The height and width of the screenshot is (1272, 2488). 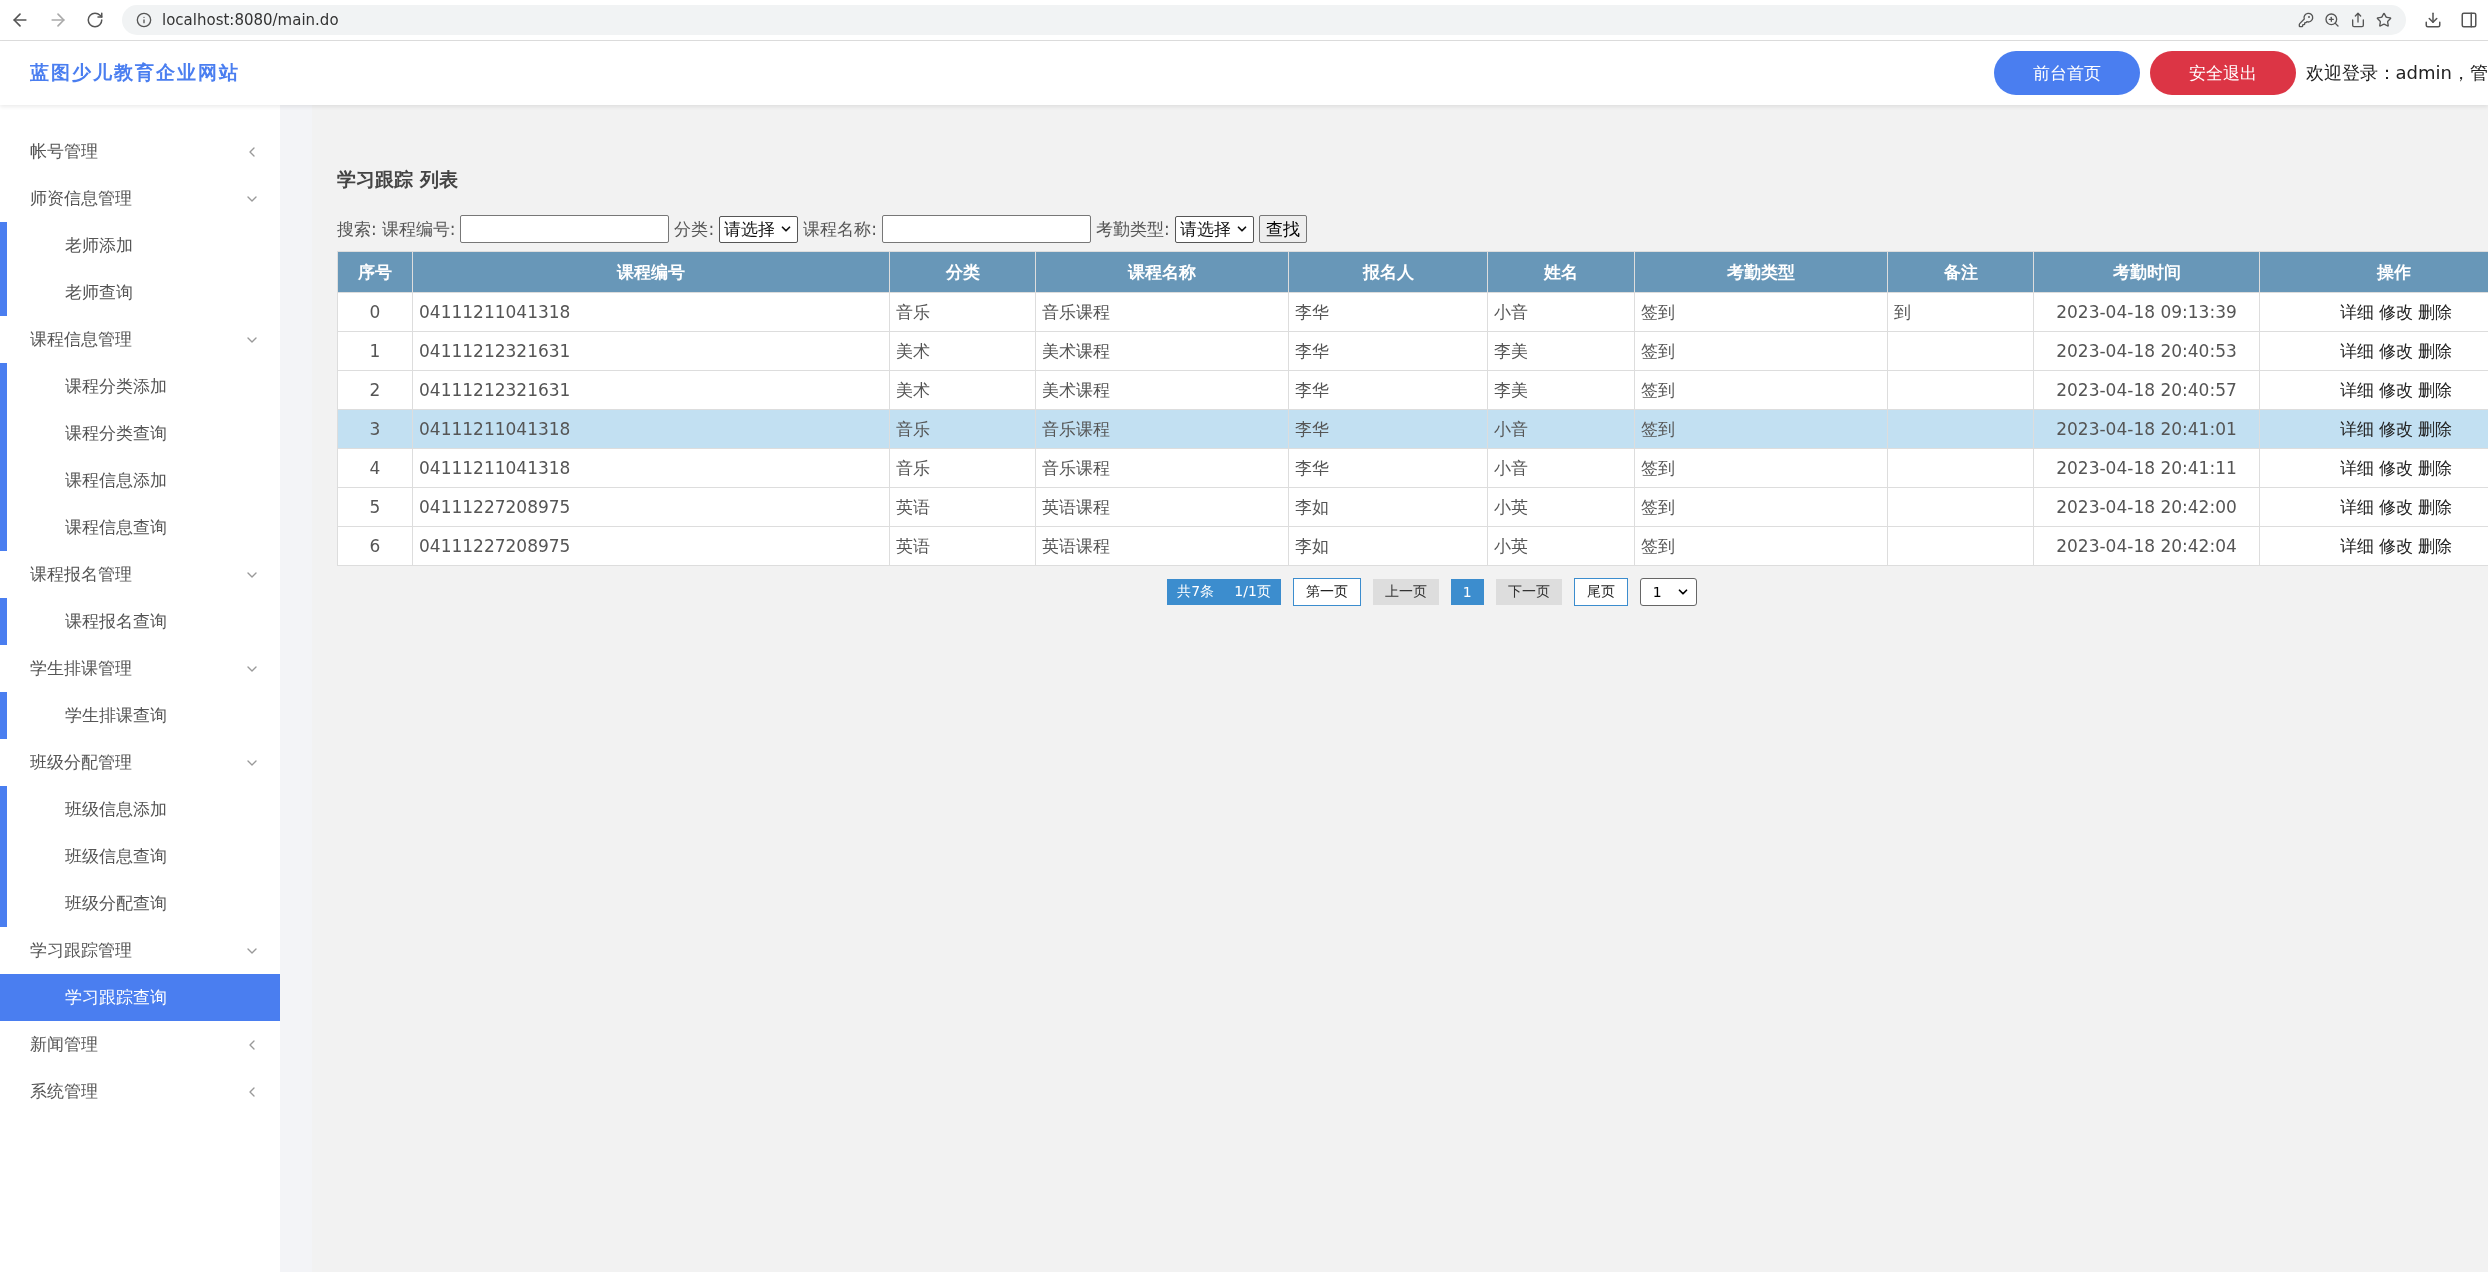 I want to click on table-row: 5 04111227208975 英语 英语课程 李如 小英 签到 2023-04-18 20:42:00 详细 修改 删除, so click(x=1412, y=507).